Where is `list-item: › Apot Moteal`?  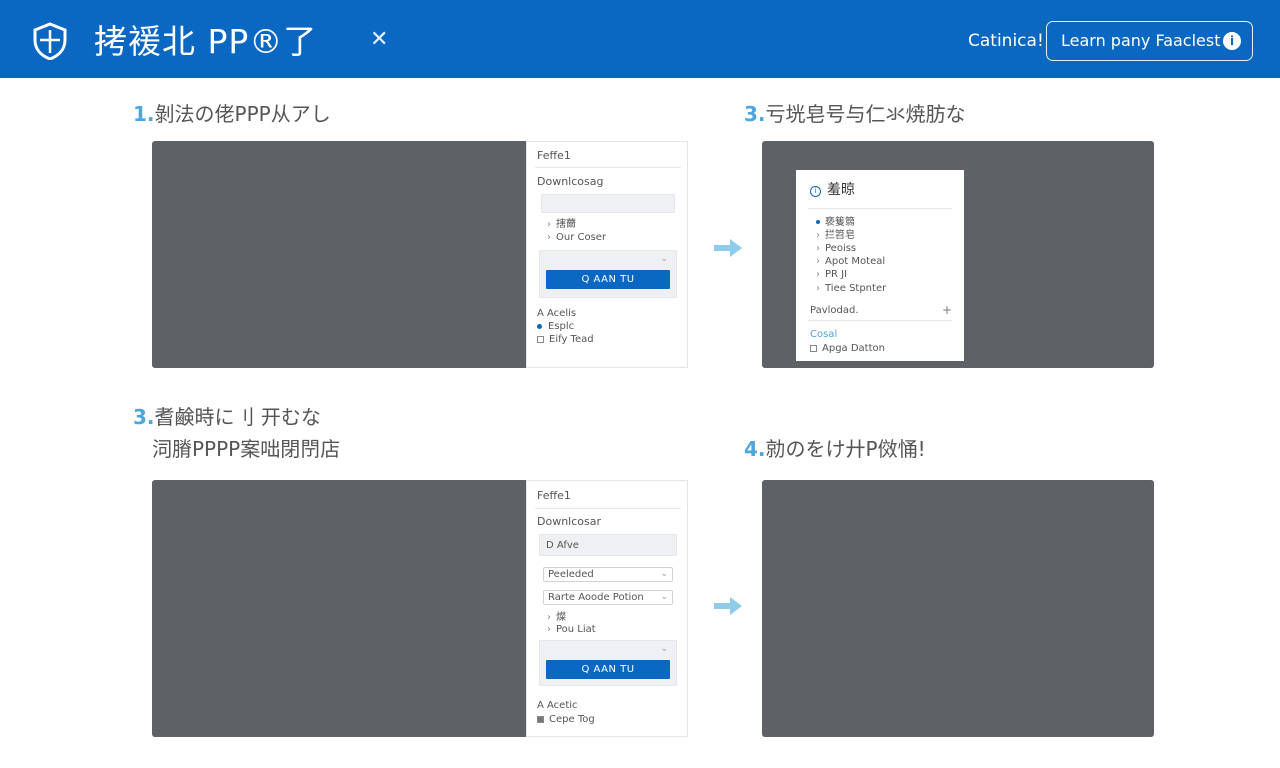 list-item: › Apot Moteal is located at coordinates (850, 262).